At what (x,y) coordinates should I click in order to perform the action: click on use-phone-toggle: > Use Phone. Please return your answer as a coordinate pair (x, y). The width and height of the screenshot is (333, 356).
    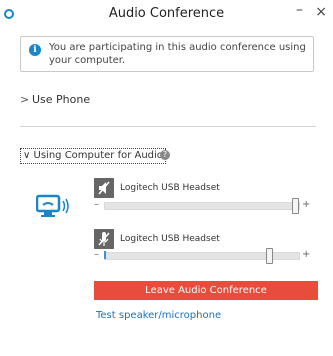
    Looking at the image, I should click on (55, 99).